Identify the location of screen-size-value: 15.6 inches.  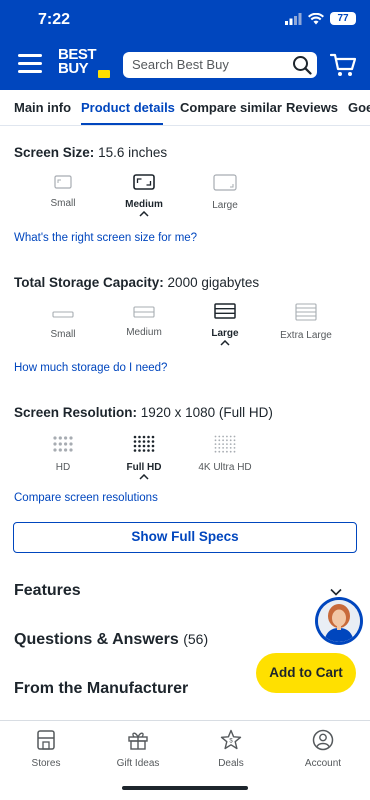
(133, 152).